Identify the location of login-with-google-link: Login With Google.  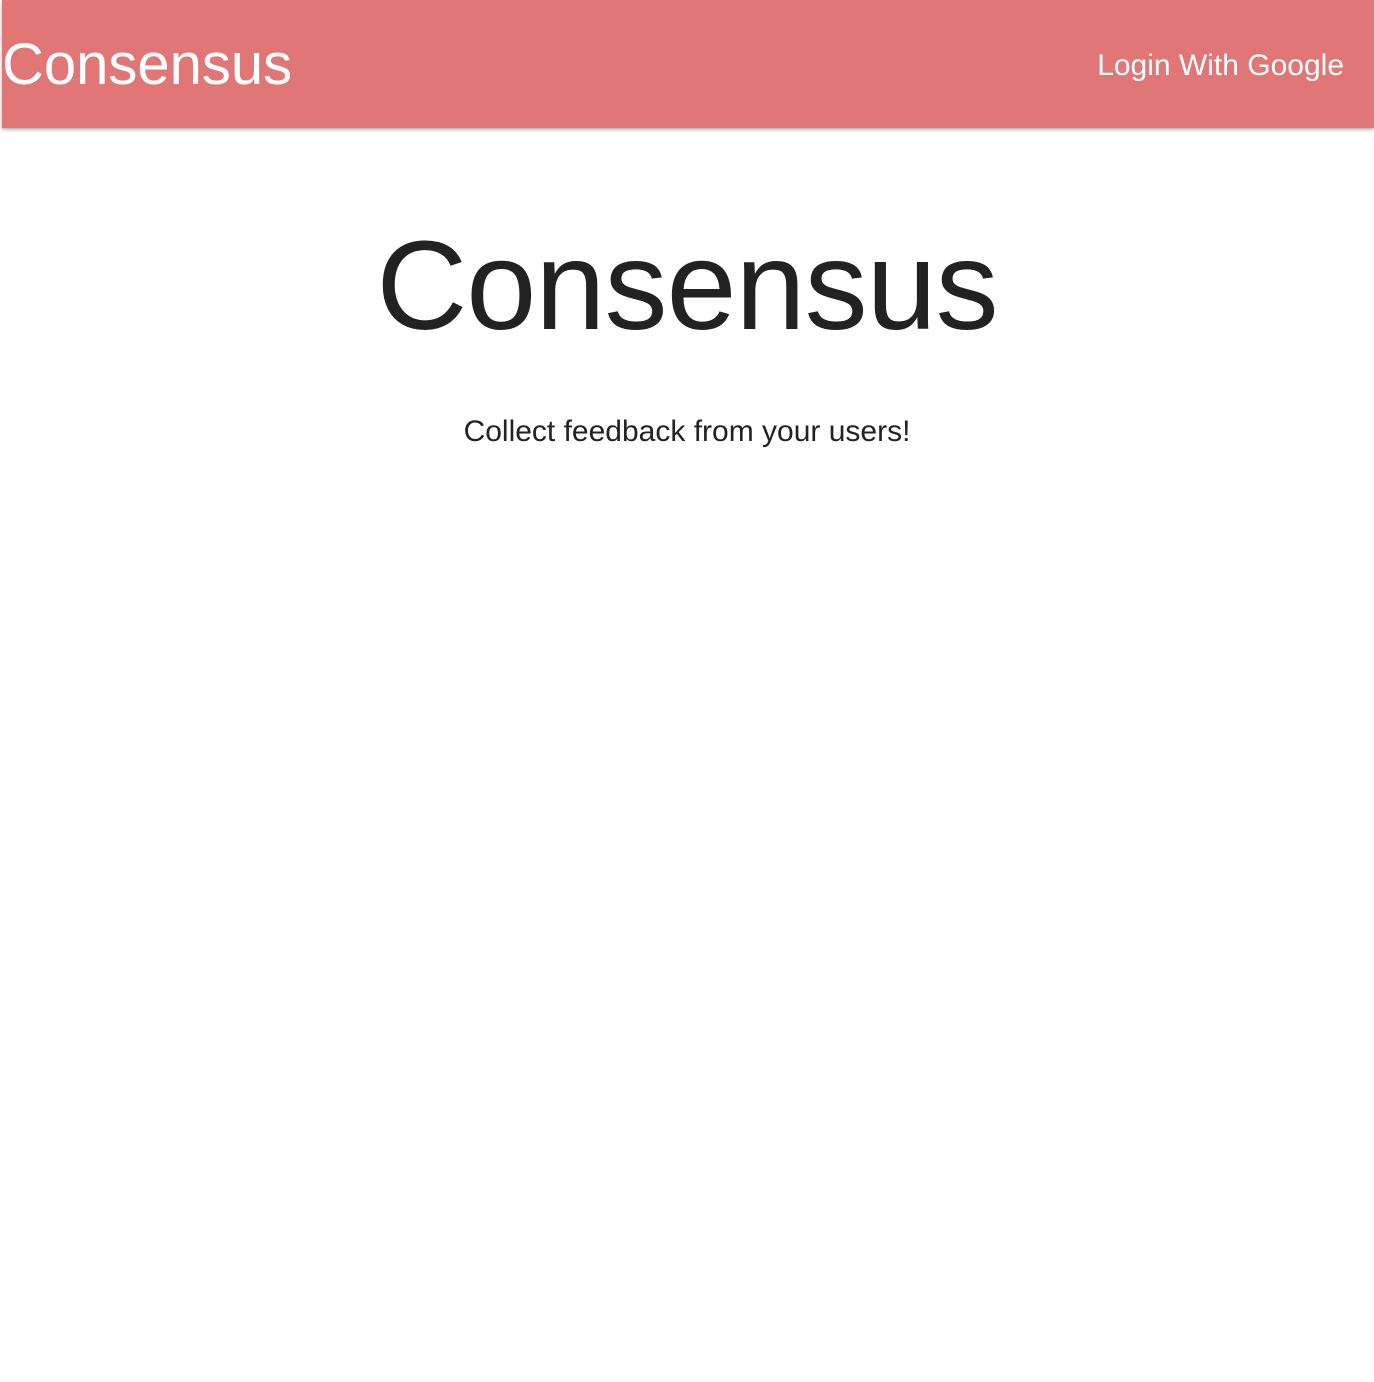
(1220, 66).